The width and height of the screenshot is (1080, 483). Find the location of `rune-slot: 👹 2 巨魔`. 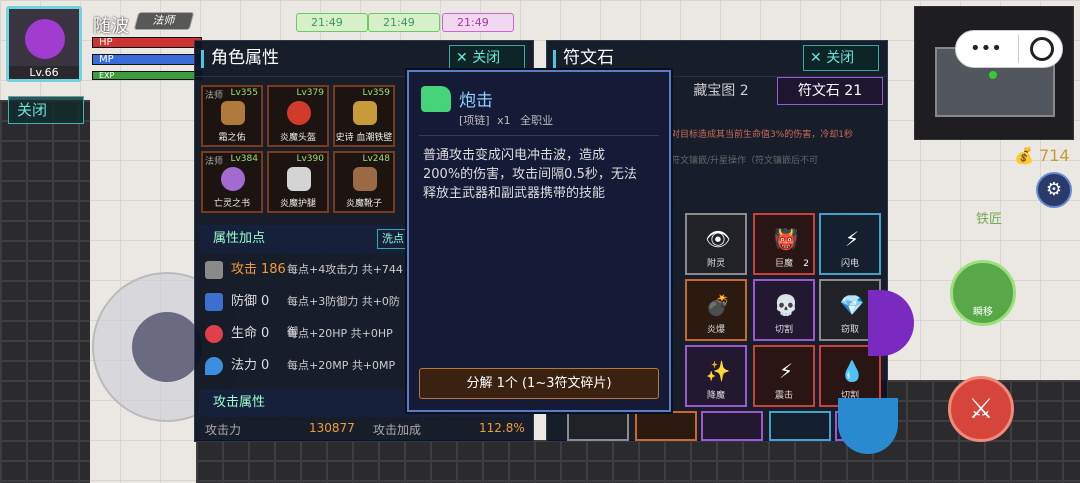

rune-slot: 👹 2 巨魔 is located at coordinates (784, 244).